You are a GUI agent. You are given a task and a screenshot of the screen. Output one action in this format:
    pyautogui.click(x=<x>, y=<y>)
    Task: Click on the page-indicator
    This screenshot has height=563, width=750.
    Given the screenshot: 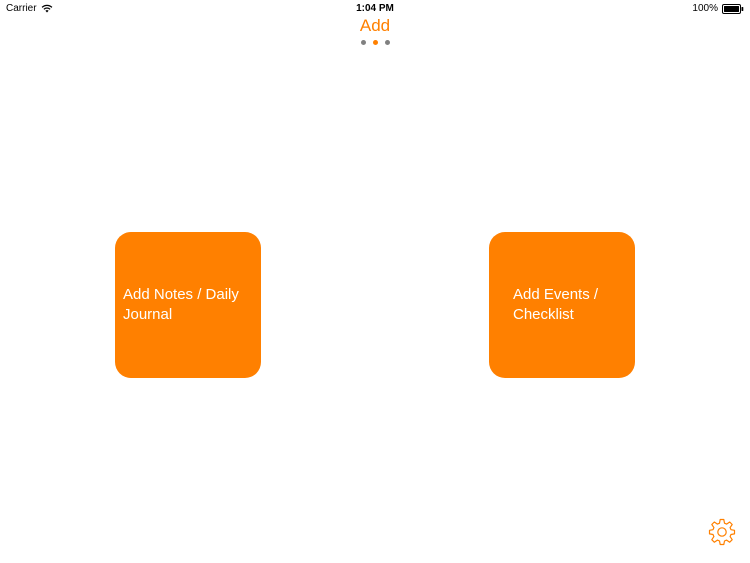 What is the action you would take?
    pyautogui.click(x=375, y=42)
    